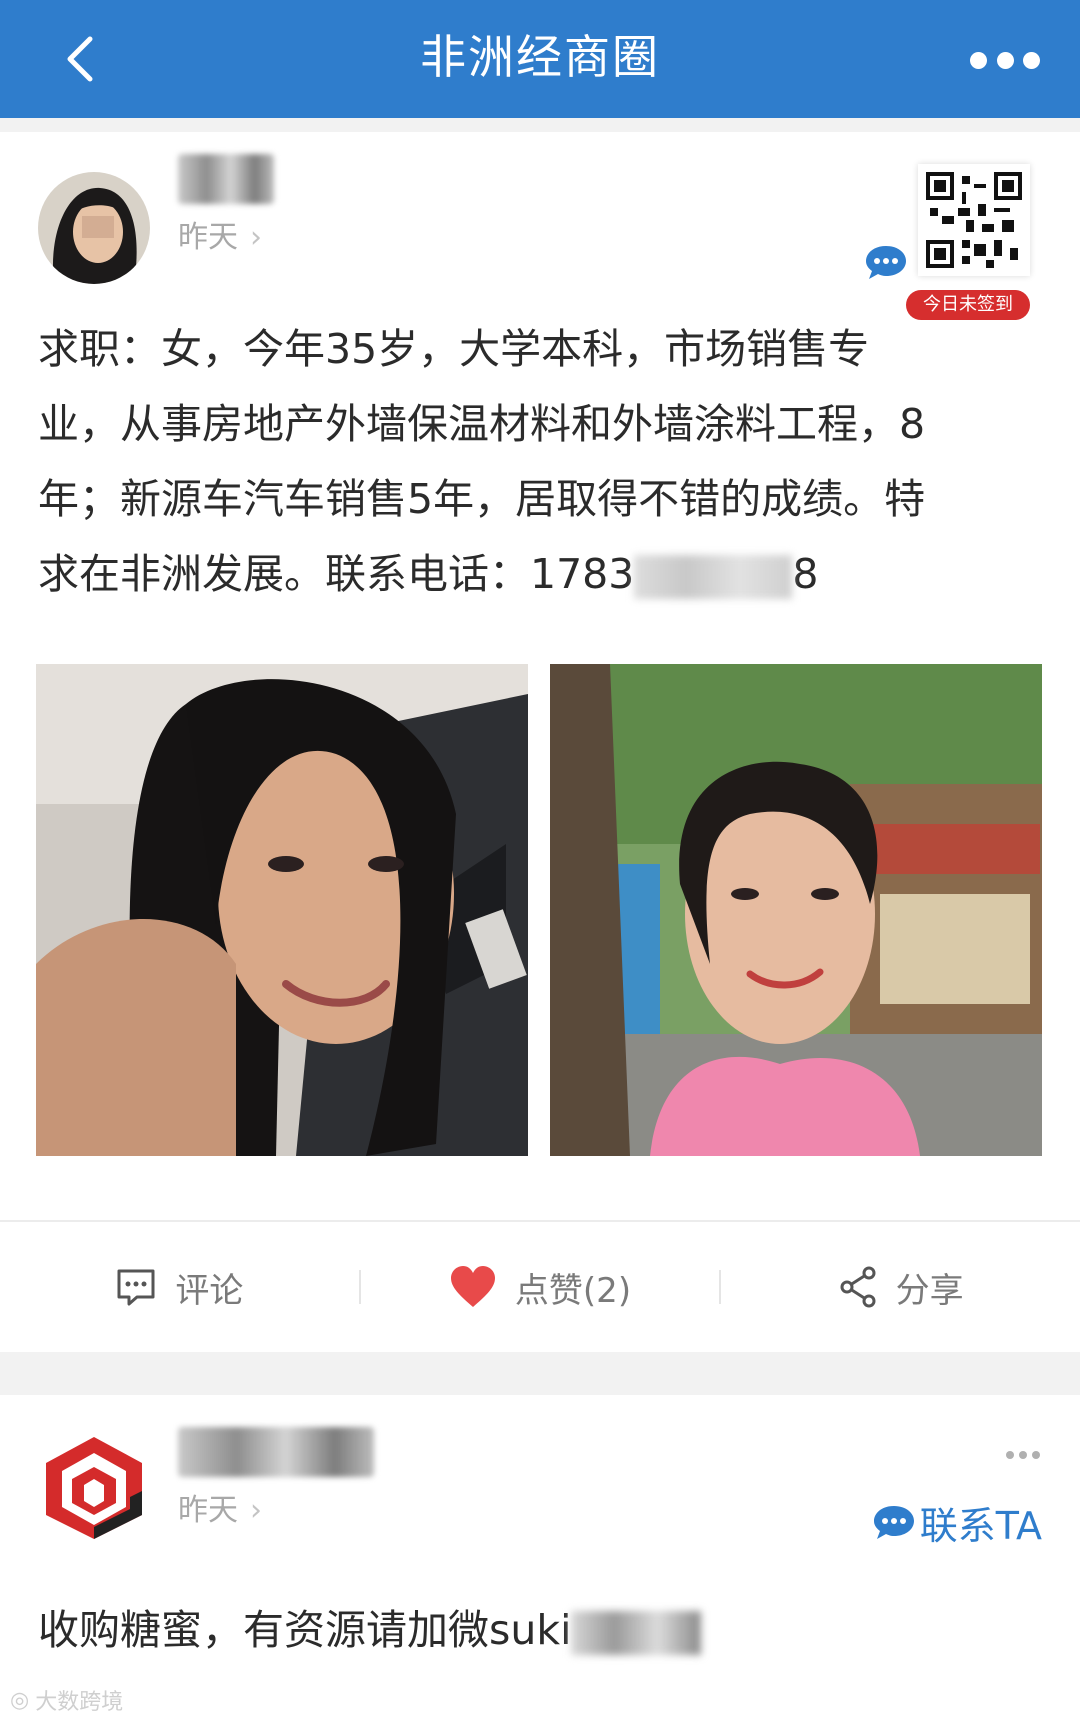  What do you see at coordinates (957, 1522) in the screenshot?
I see `contact-button: 联系TA` at bounding box center [957, 1522].